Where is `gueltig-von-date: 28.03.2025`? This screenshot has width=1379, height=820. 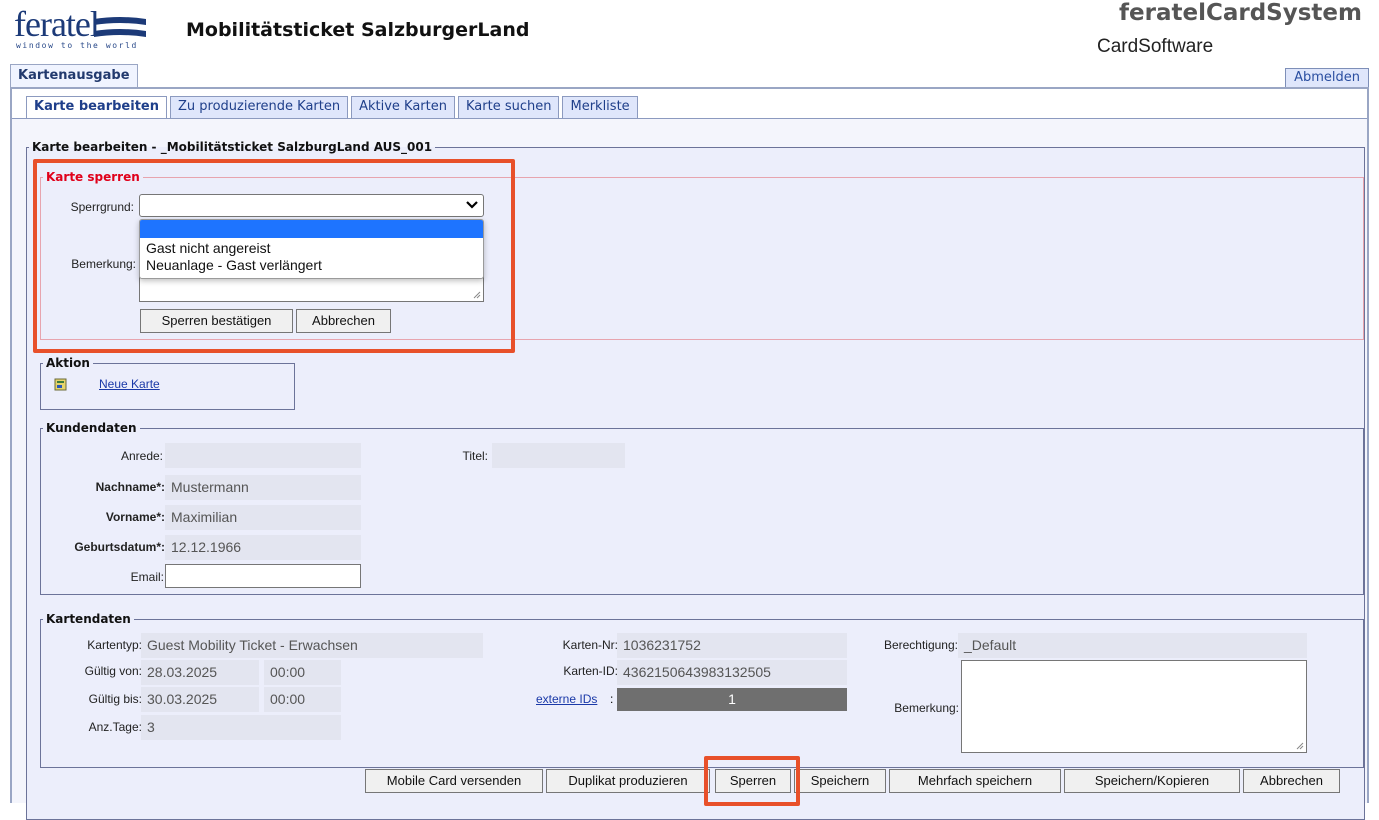 gueltig-von-date: 28.03.2025 is located at coordinates (200, 672).